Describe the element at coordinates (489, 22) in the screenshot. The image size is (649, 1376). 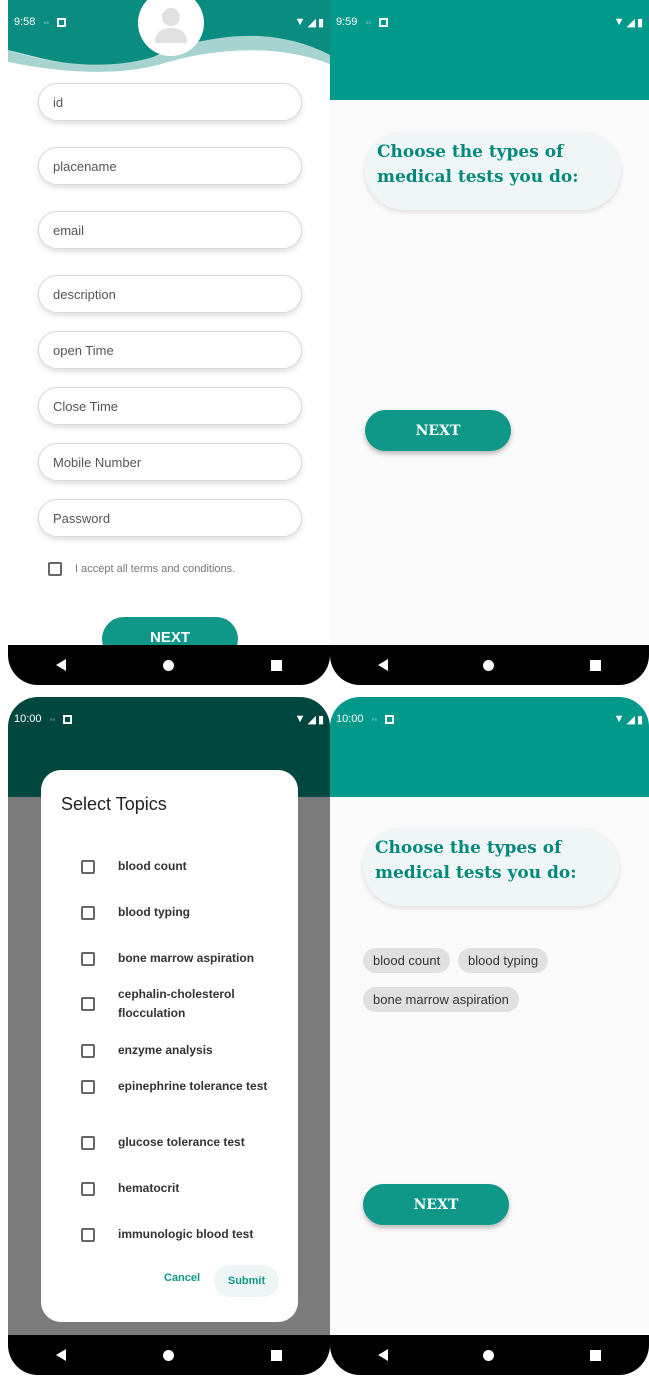
I see `status-bar: 9:59 ◦◦ ▼ ◢ ▮` at that location.